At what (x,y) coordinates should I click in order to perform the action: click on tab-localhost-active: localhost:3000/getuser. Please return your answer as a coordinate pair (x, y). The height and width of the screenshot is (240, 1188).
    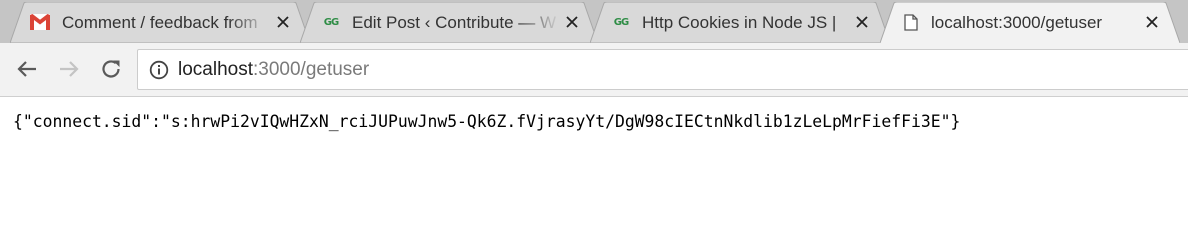
    Looking at the image, I should click on (1030, 22).